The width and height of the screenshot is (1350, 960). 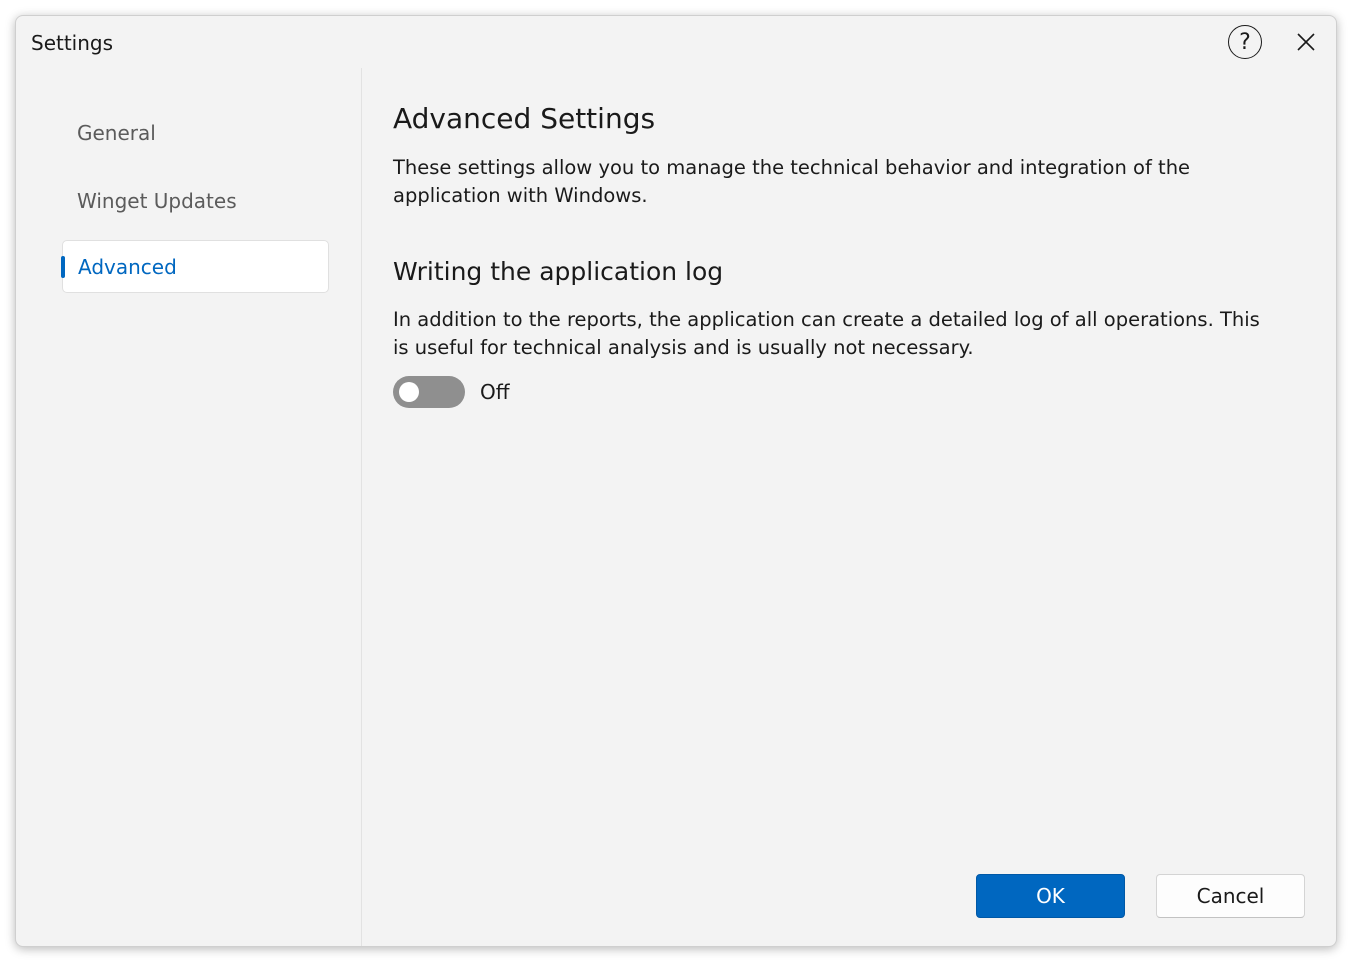 I want to click on sidebar-divider, so click(x=361, y=507).